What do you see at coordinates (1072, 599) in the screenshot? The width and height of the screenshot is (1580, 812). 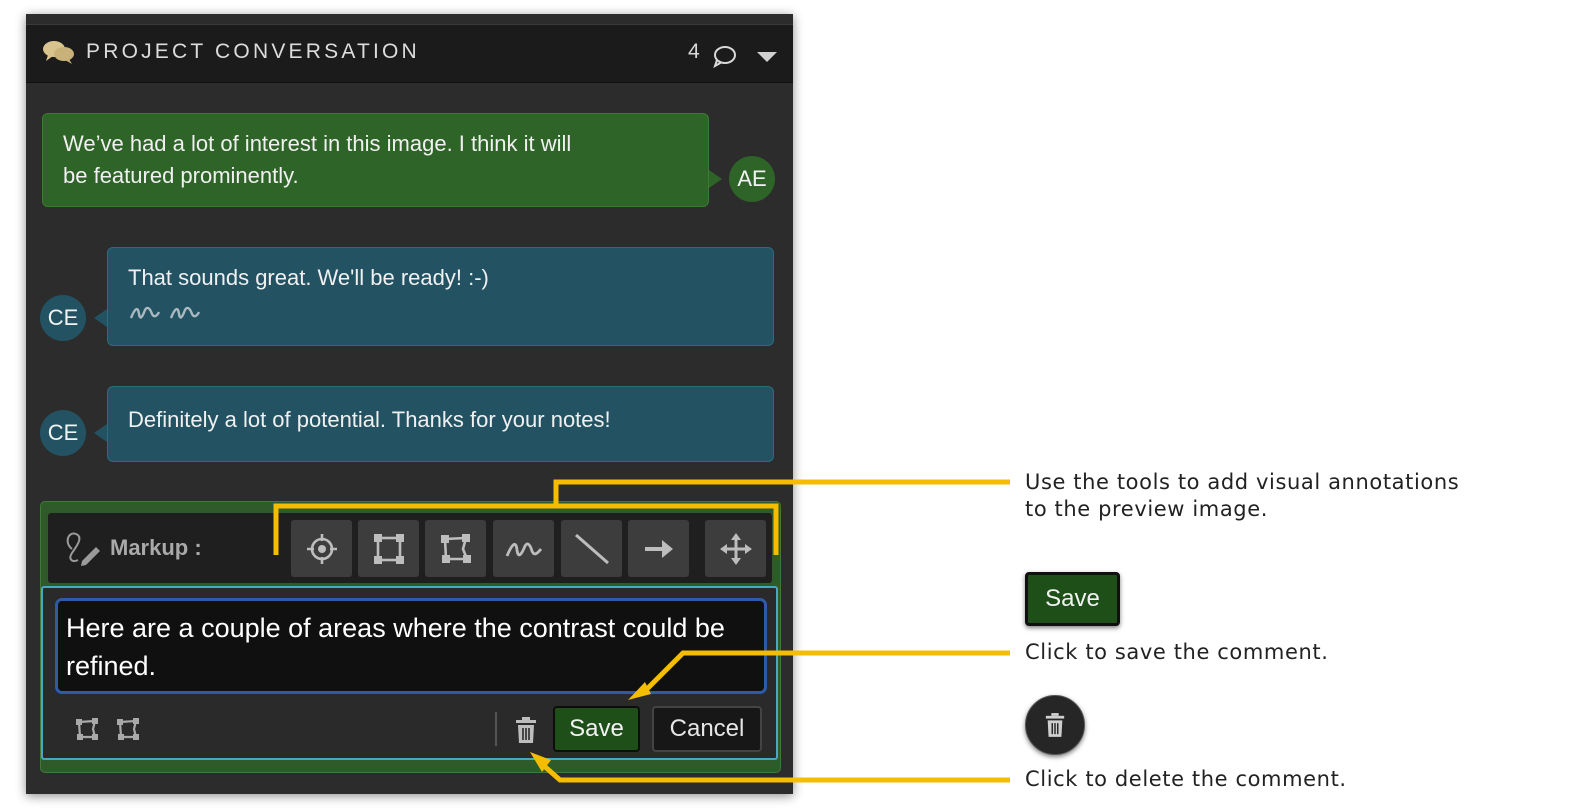 I see `save-button-example: Save` at bounding box center [1072, 599].